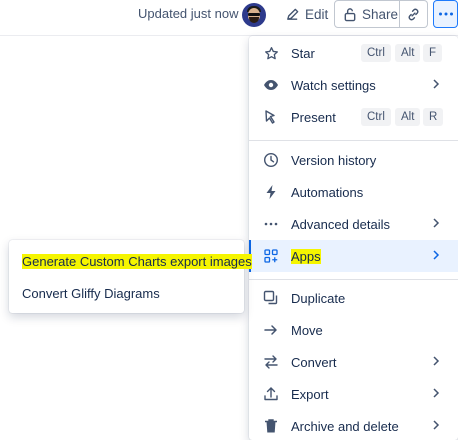  What do you see at coordinates (310, 394) in the screenshot?
I see `menu-item-label: Export` at bounding box center [310, 394].